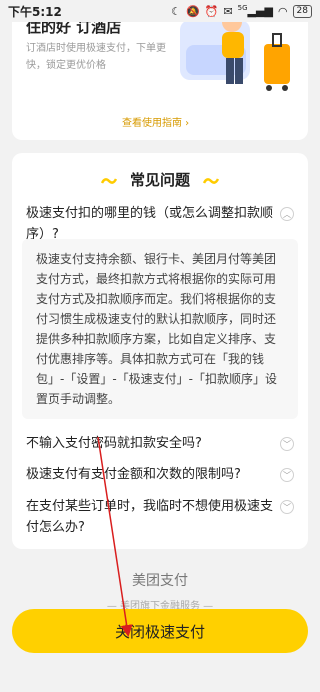 Image resolution: width=320 pixels, height=692 pixels. I want to click on battery-icon: 28, so click(302, 11).